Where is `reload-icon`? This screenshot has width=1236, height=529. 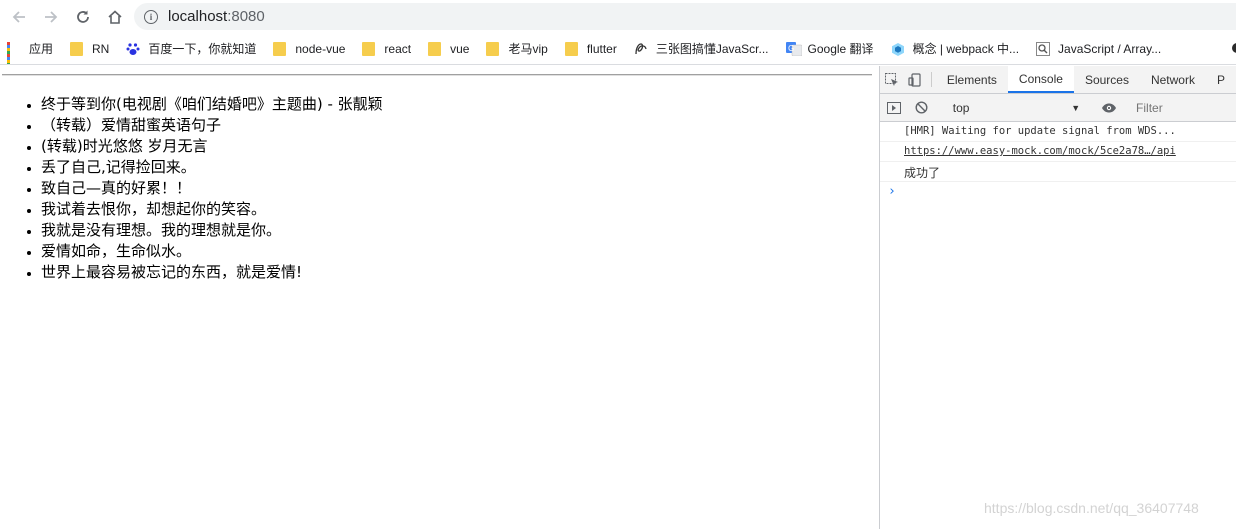
reload-icon is located at coordinates (83, 16).